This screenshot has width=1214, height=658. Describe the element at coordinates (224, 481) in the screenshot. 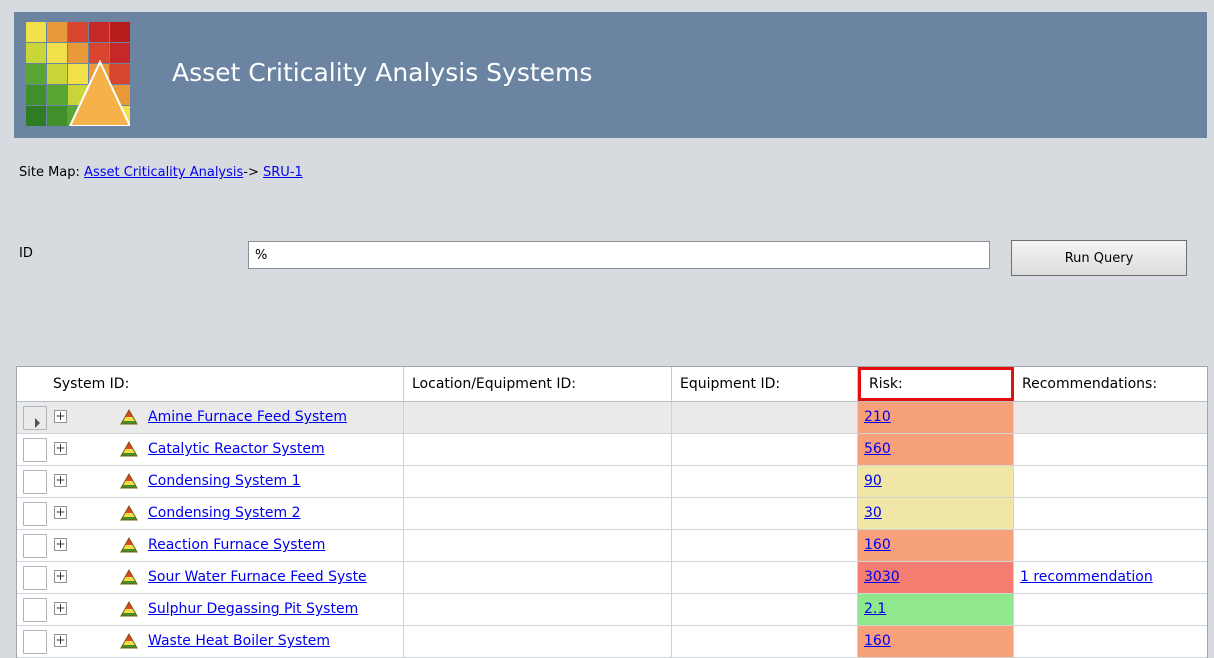

I see `system-id-link: Condensing System 1` at that location.